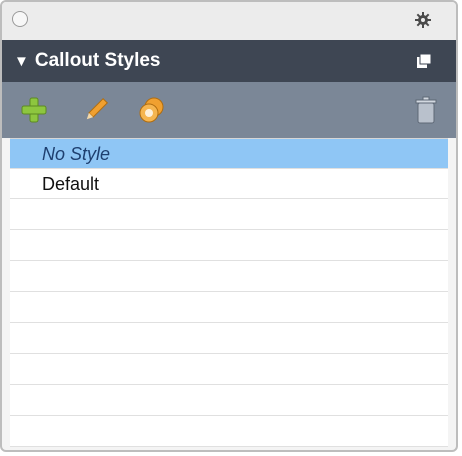  What do you see at coordinates (21, 61) in the screenshot?
I see `collapse-triangle-icon: ▼` at bounding box center [21, 61].